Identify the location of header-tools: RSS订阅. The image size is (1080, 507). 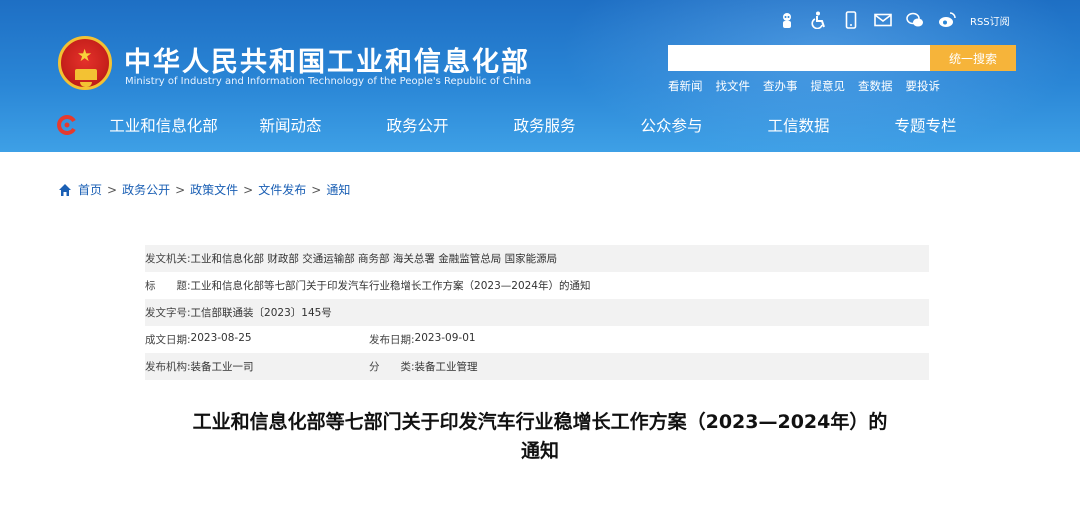
(893, 20).